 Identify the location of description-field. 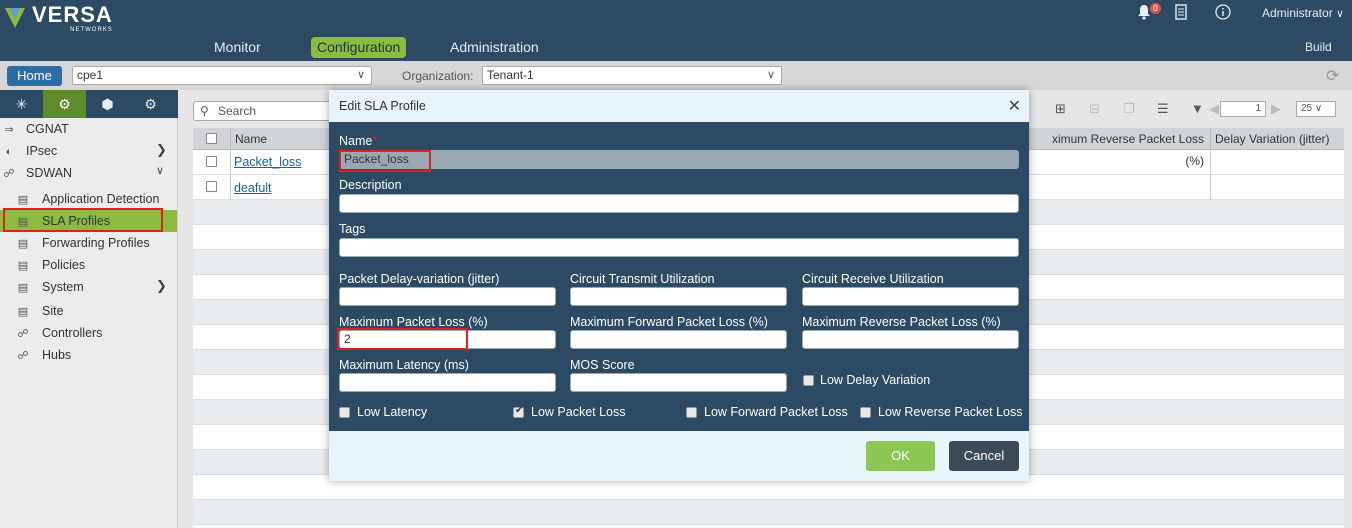
(679, 203).